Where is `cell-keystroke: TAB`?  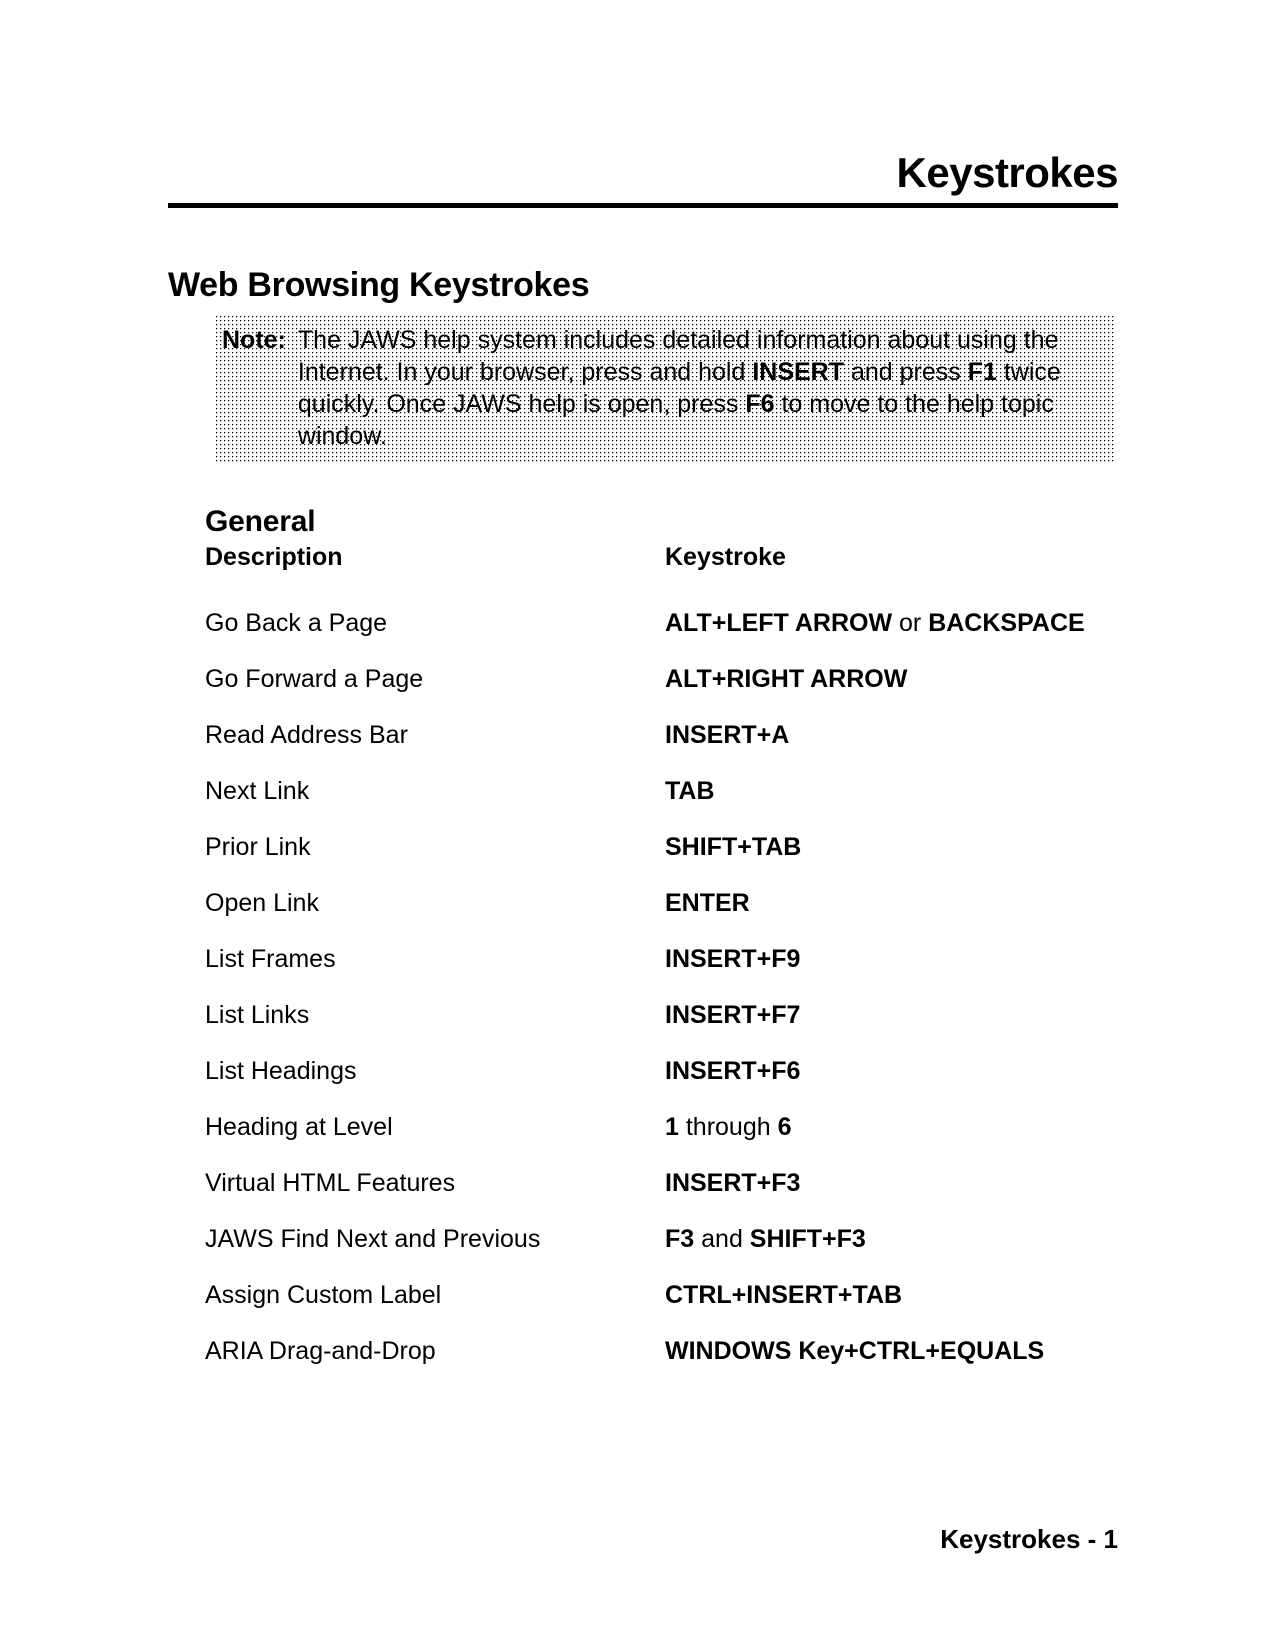 cell-keystroke: TAB is located at coordinates (690, 791).